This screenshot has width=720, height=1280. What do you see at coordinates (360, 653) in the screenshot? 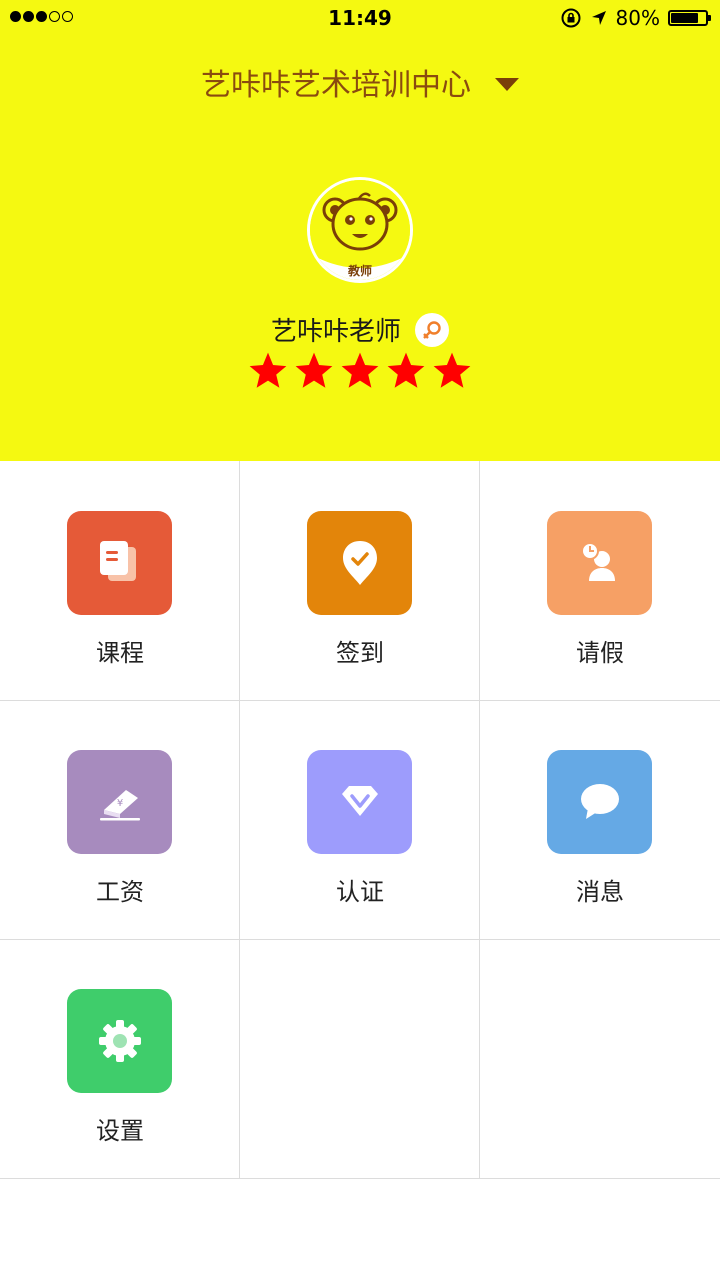
I see `menu-item-label: 签到` at bounding box center [360, 653].